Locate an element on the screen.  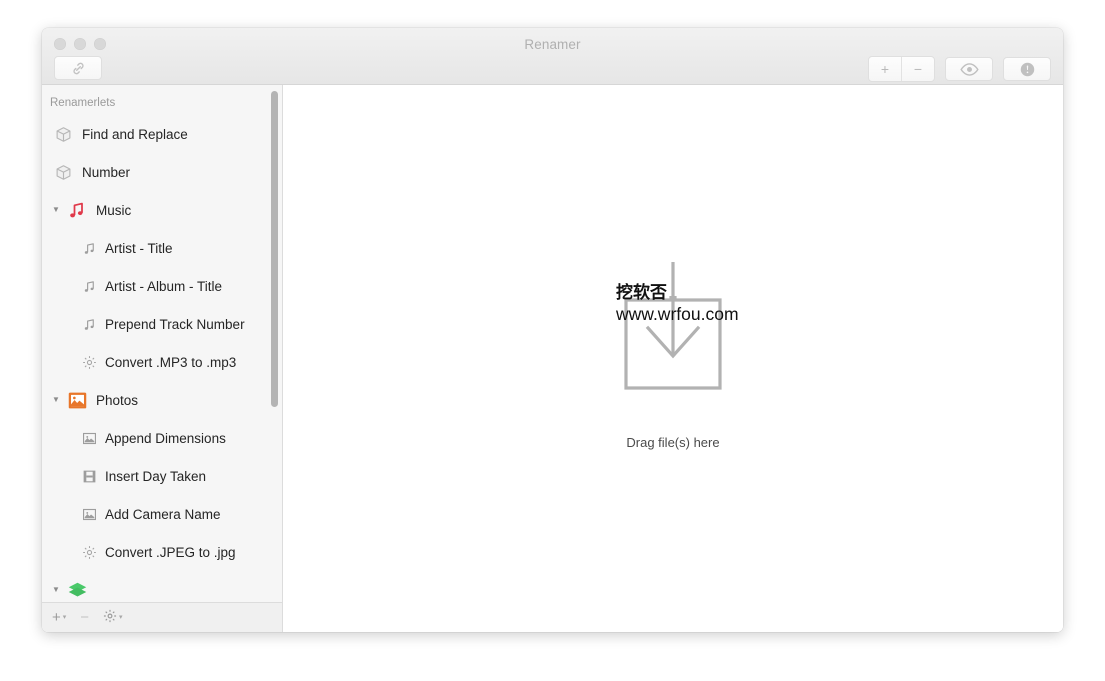
eye-icon is located at coordinates (969, 69).